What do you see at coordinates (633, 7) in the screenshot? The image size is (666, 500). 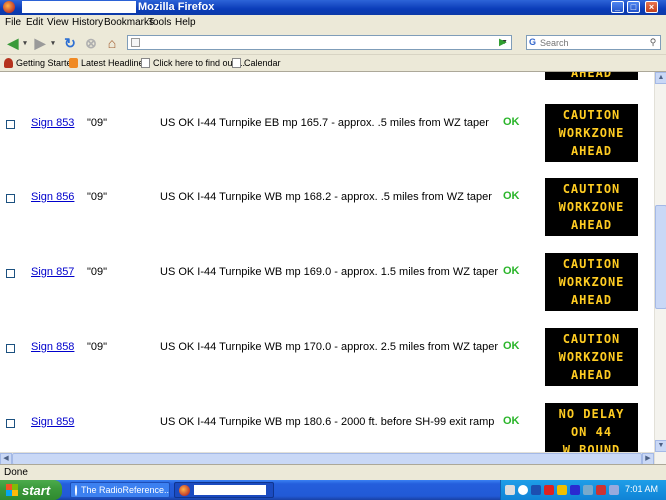 I see `maximize-button: □` at bounding box center [633, 7].